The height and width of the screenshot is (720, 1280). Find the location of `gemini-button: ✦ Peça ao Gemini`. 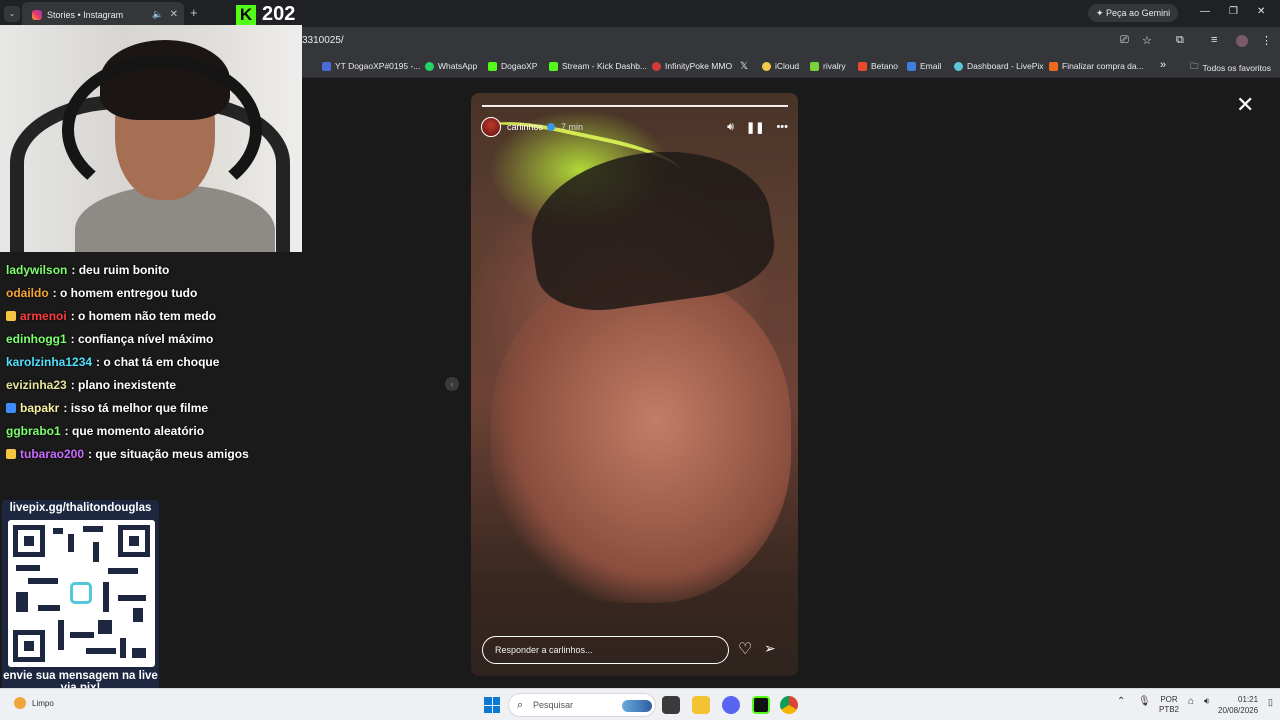

gemini-button: ✦ Peça ao Gemini is located at coordinates (1133, 13).